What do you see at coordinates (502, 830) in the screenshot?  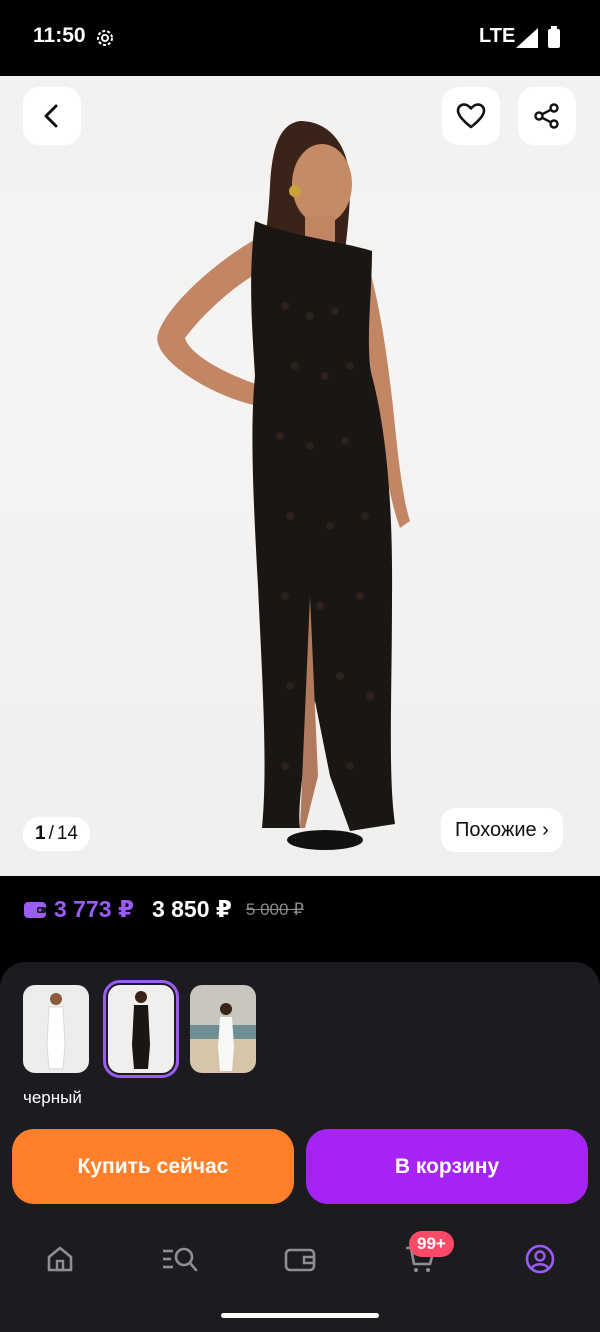 I see `similar-products-button: Похожие ›` at bounding box center [502, 830].